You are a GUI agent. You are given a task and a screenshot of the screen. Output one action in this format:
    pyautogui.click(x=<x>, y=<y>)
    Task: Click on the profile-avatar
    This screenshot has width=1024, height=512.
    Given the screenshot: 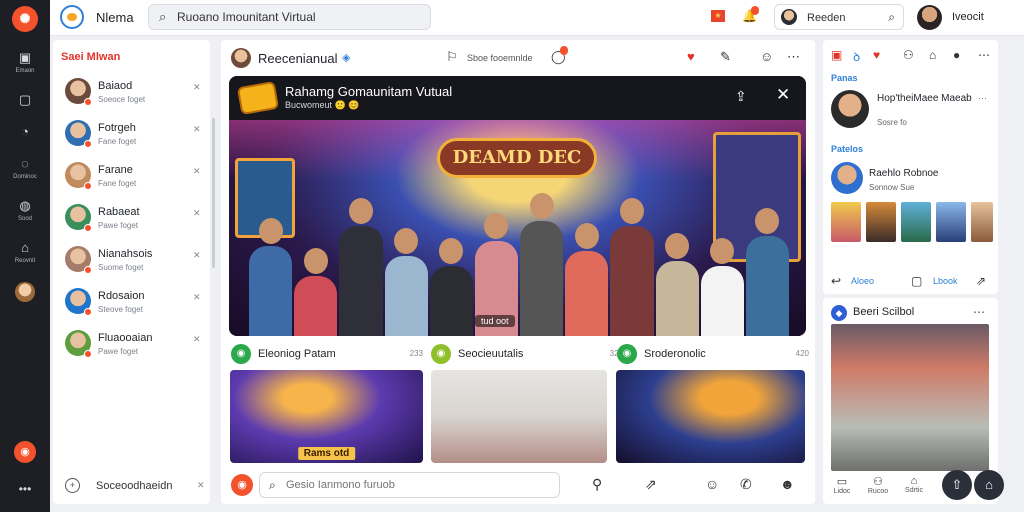 What is the action you would take?
    pyautogui.click(x=929, y=17)
    